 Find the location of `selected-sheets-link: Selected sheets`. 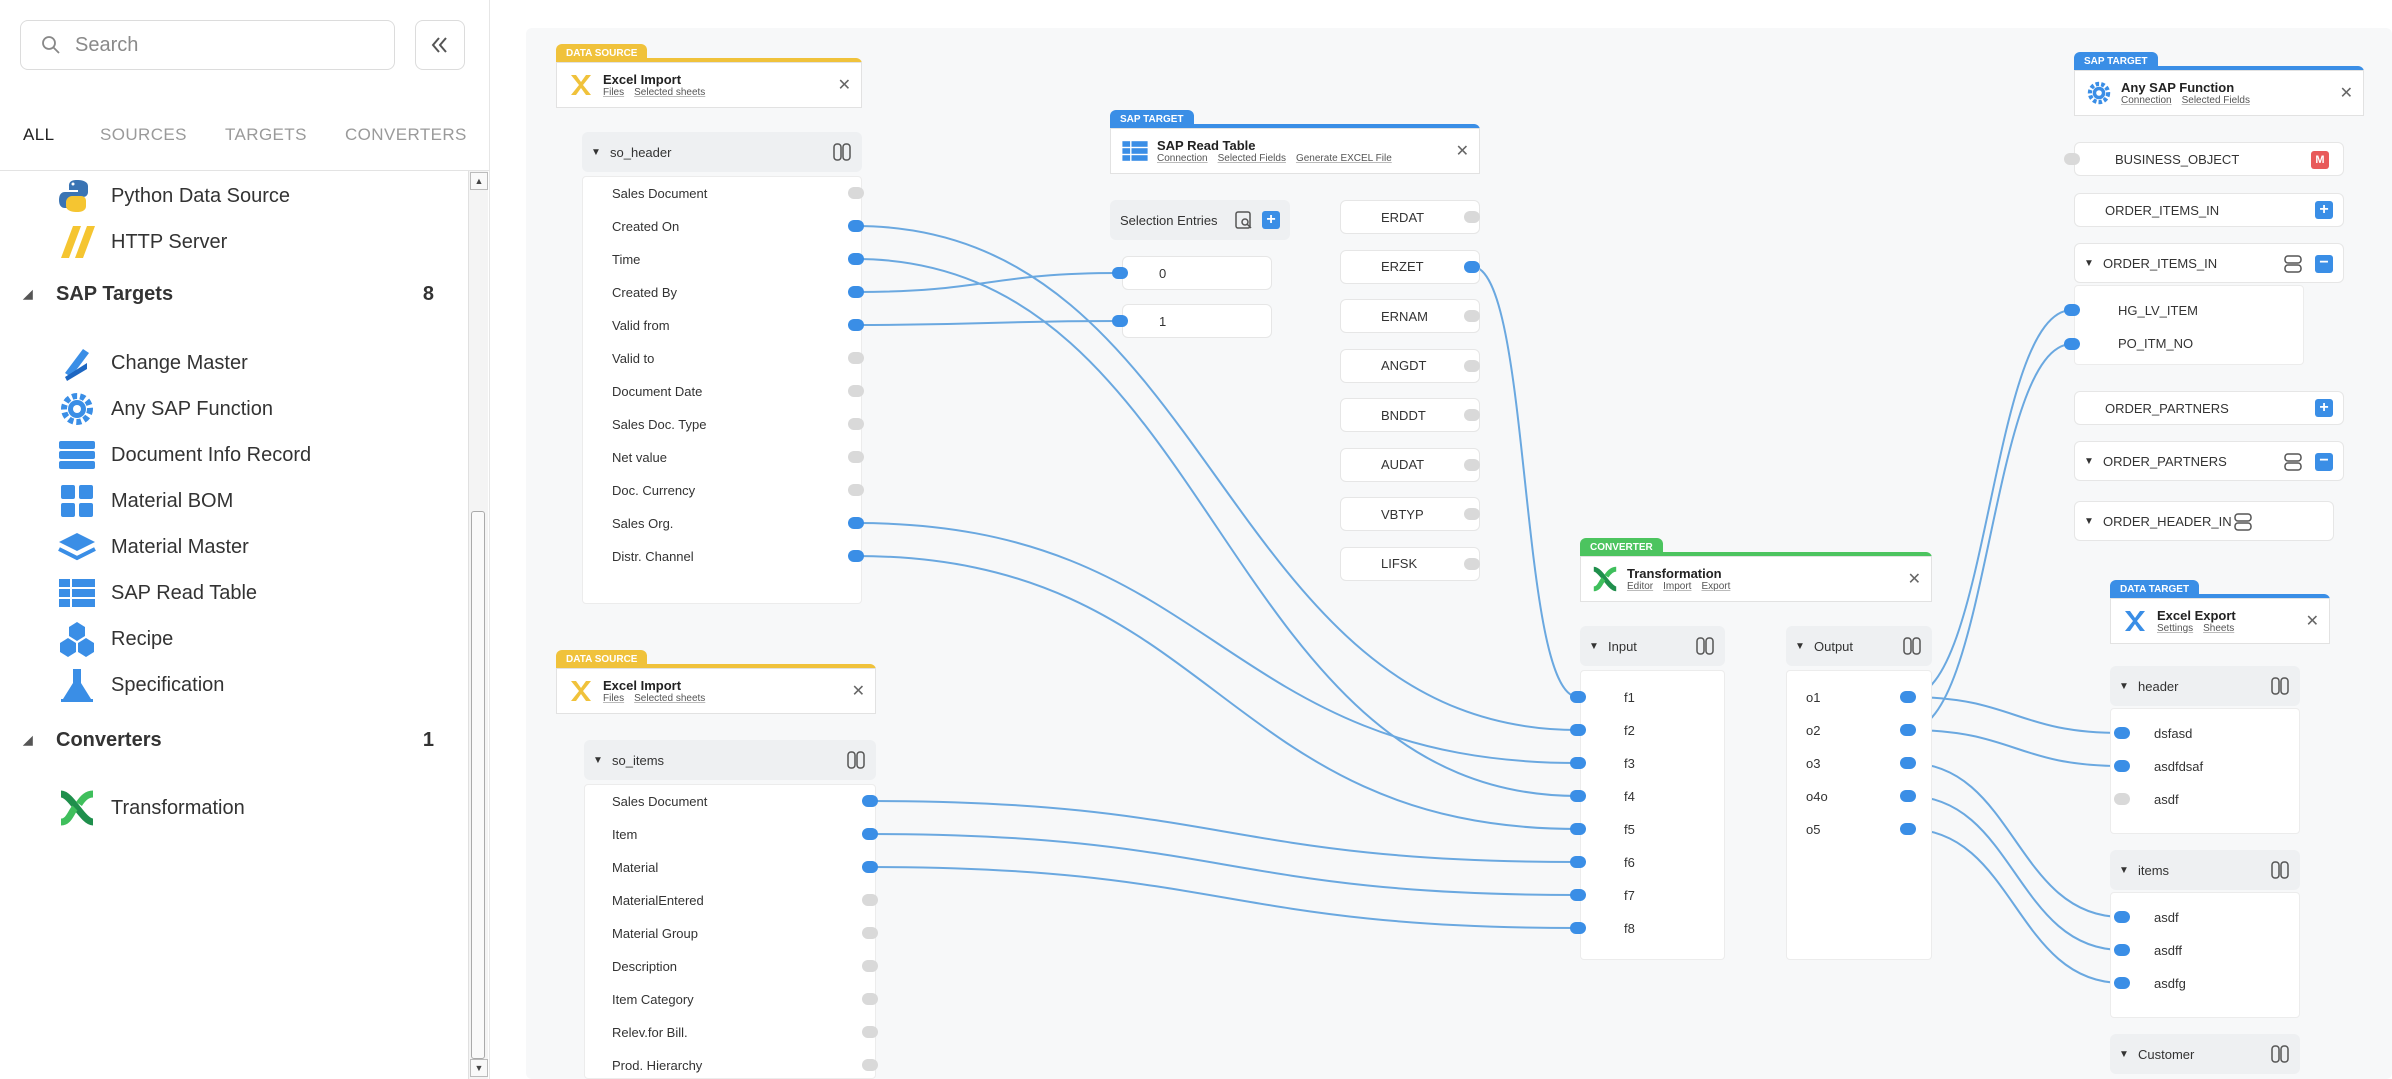

selected-sheets-link: Selected sheets is located at coordinates (669, 92).